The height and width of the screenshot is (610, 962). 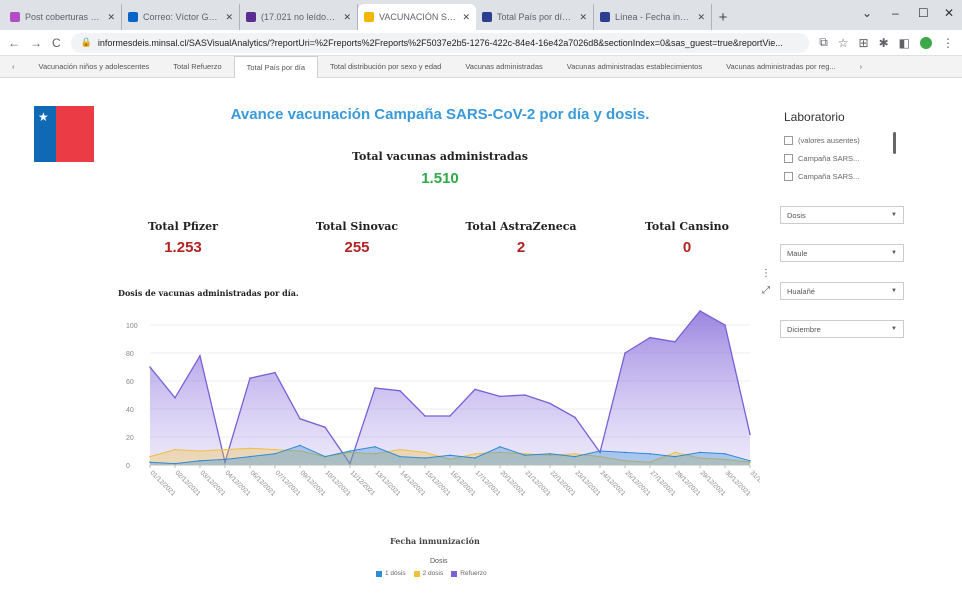 I want to click on forward-icon: →, so click(x=36, y=43).